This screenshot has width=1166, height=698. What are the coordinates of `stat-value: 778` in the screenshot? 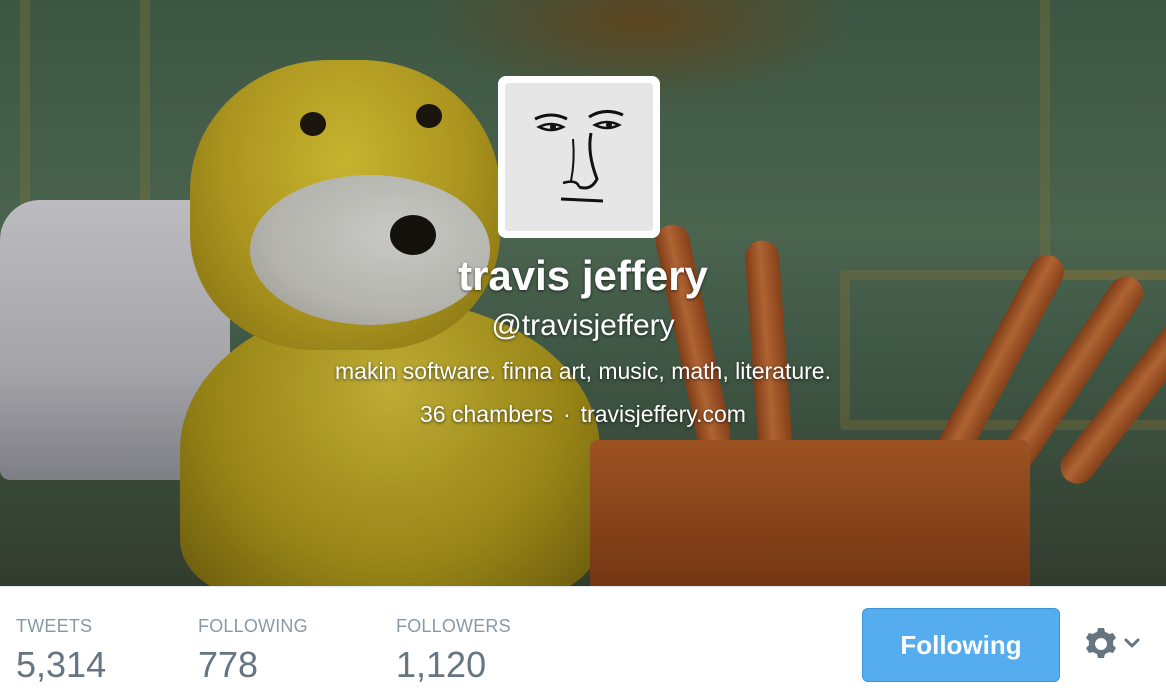 It's located at (228, 664).